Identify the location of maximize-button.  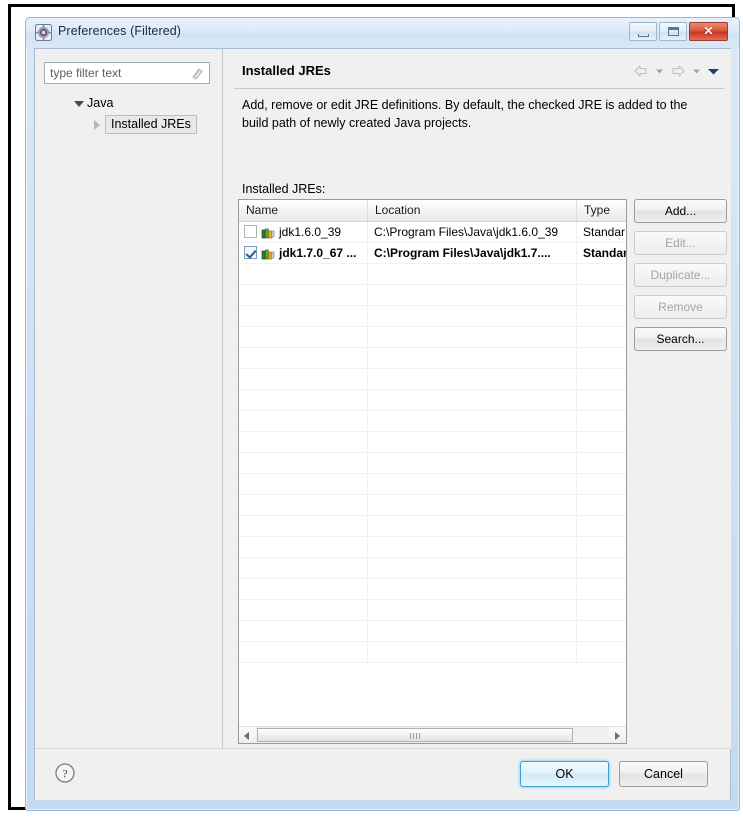
(673, 31).